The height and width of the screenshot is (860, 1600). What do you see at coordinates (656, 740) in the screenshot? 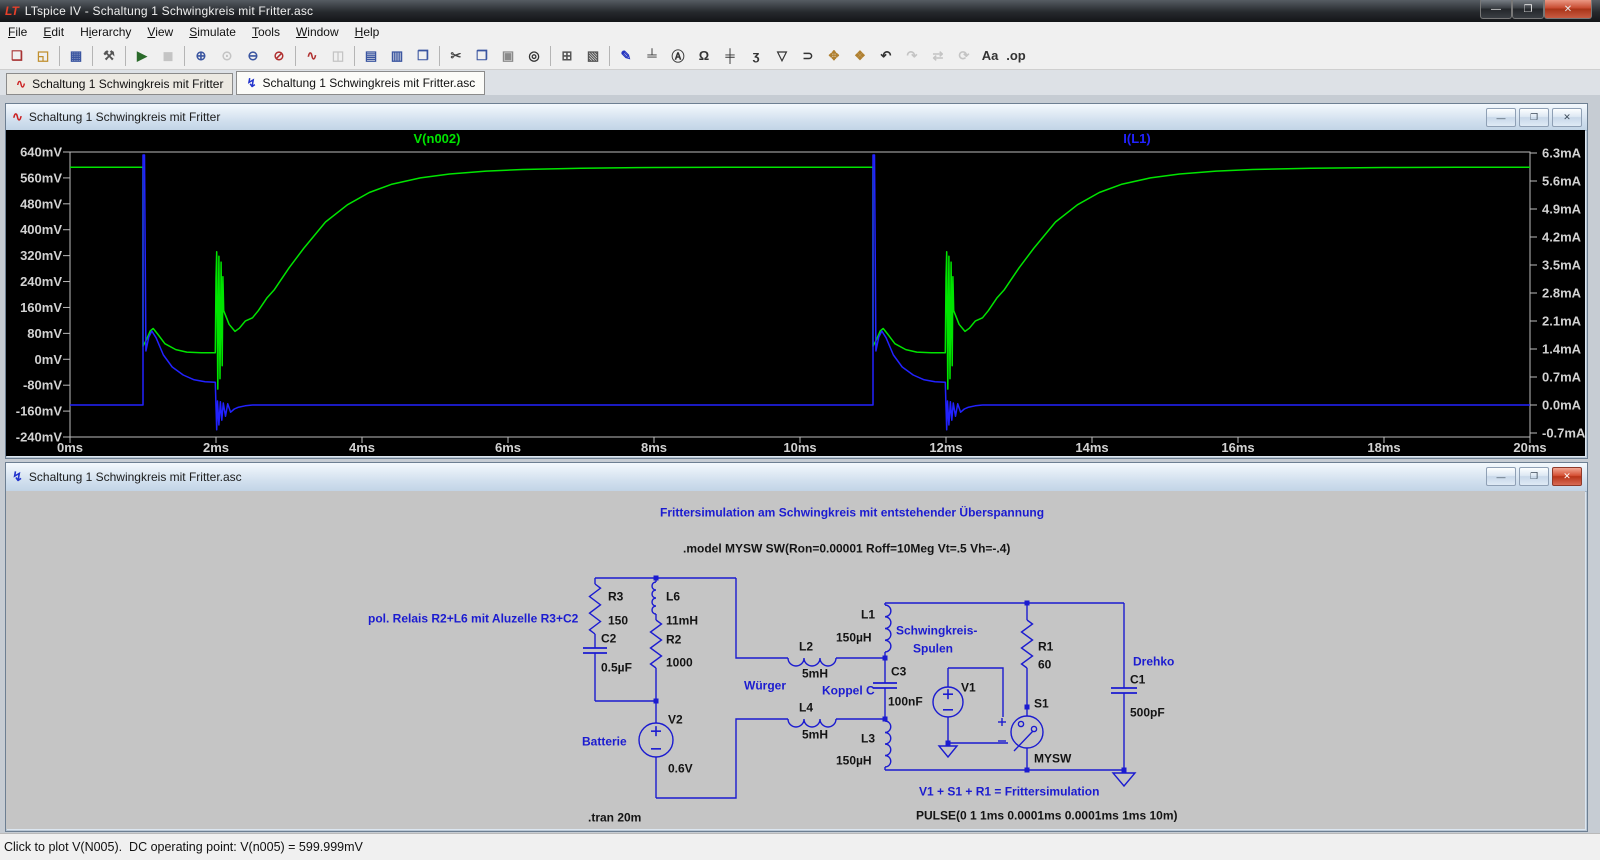
I see `component-V2` at bounding box center [656, 740].